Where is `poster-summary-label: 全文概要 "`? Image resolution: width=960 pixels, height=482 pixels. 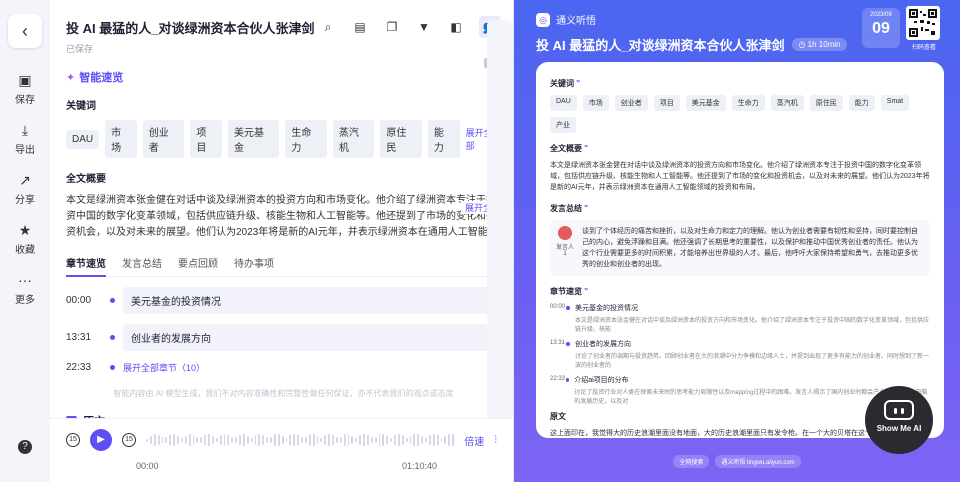
poster-summary-label: 全文概要 " is located at coordinates (740, 148).